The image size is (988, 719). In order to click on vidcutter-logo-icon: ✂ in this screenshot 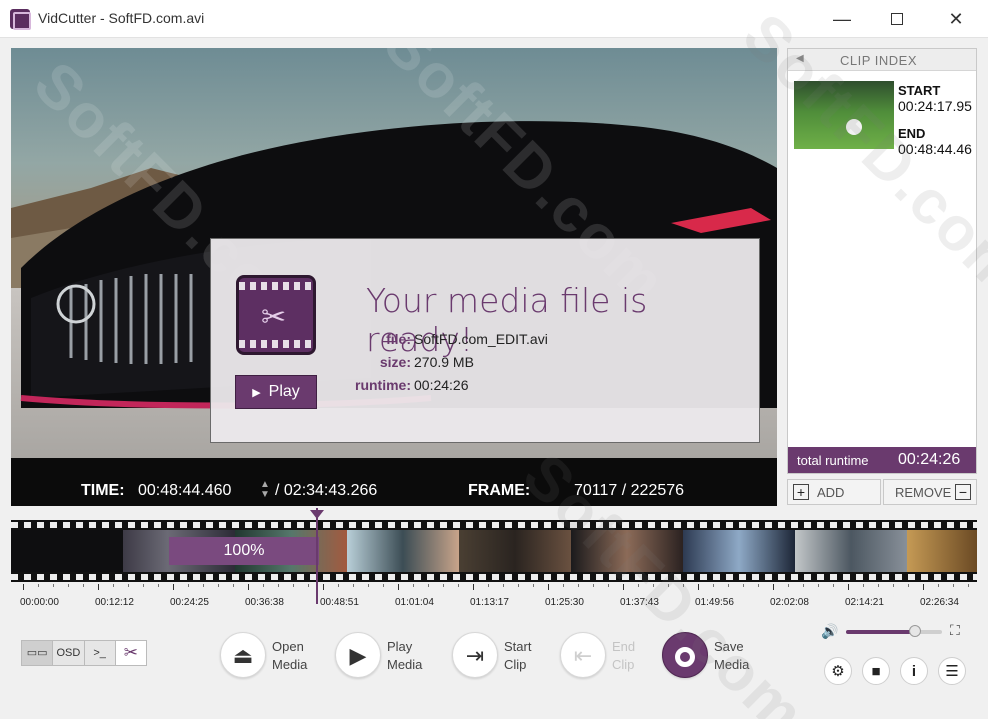, I will do `click(276, 315)`.